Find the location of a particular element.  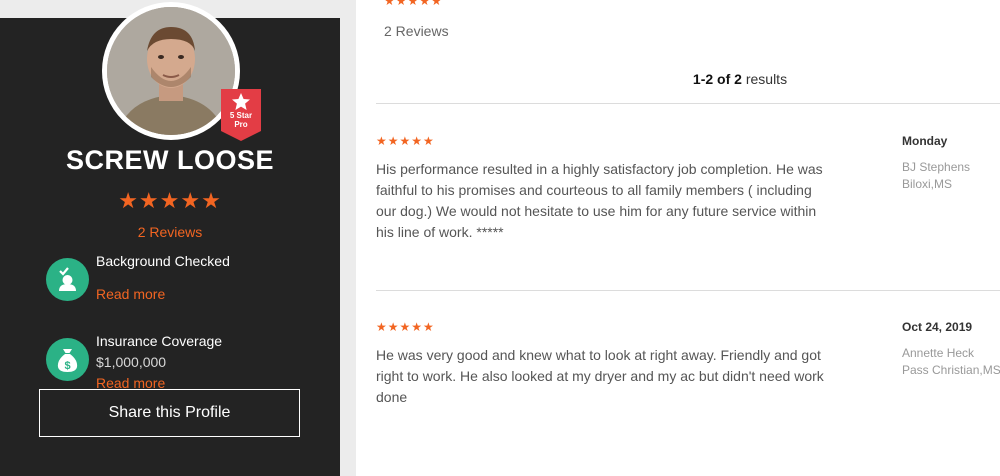

feature-title: Insurance Coverage is located at coordinates (159, 341).